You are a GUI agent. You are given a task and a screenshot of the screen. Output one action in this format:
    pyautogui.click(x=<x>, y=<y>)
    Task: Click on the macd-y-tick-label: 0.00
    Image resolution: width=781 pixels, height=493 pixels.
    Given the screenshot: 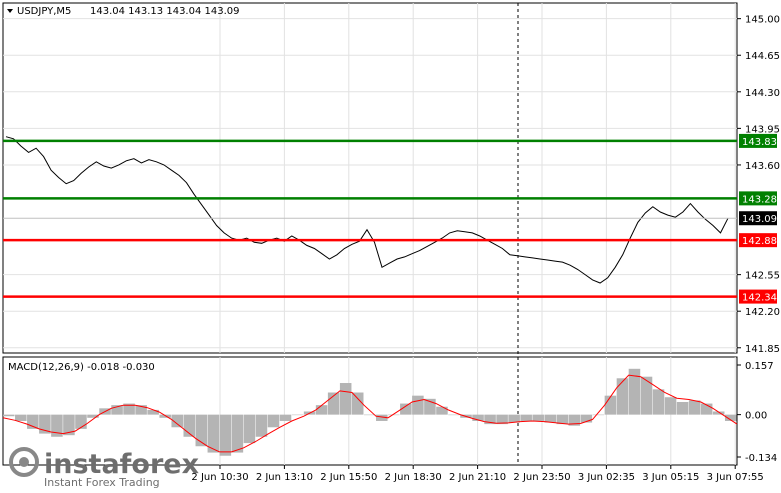 What is the action you would take?
    pyautogui.click(x=756, y=416)
    